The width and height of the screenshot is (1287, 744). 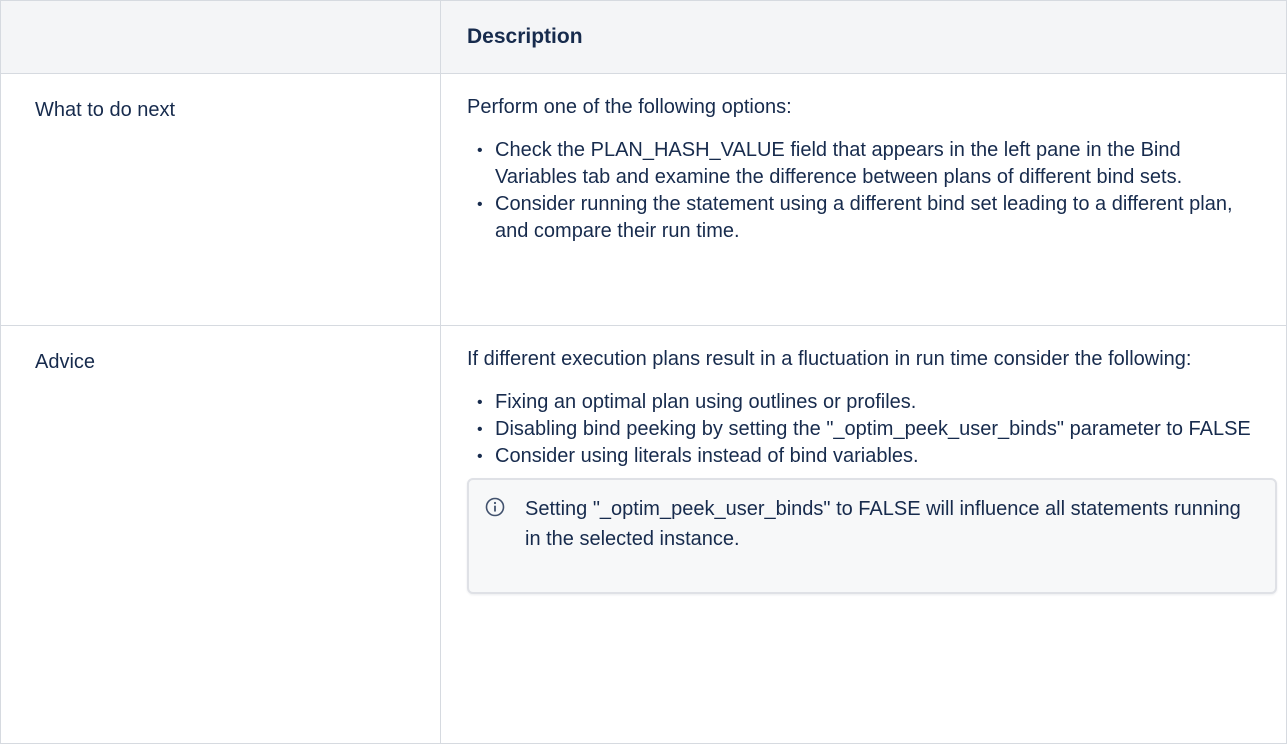 What do you see at coordinates (629, 107) in the screenshot?
I see `intro-text: Perform one of the following options:` at bounding box center [629, 107].